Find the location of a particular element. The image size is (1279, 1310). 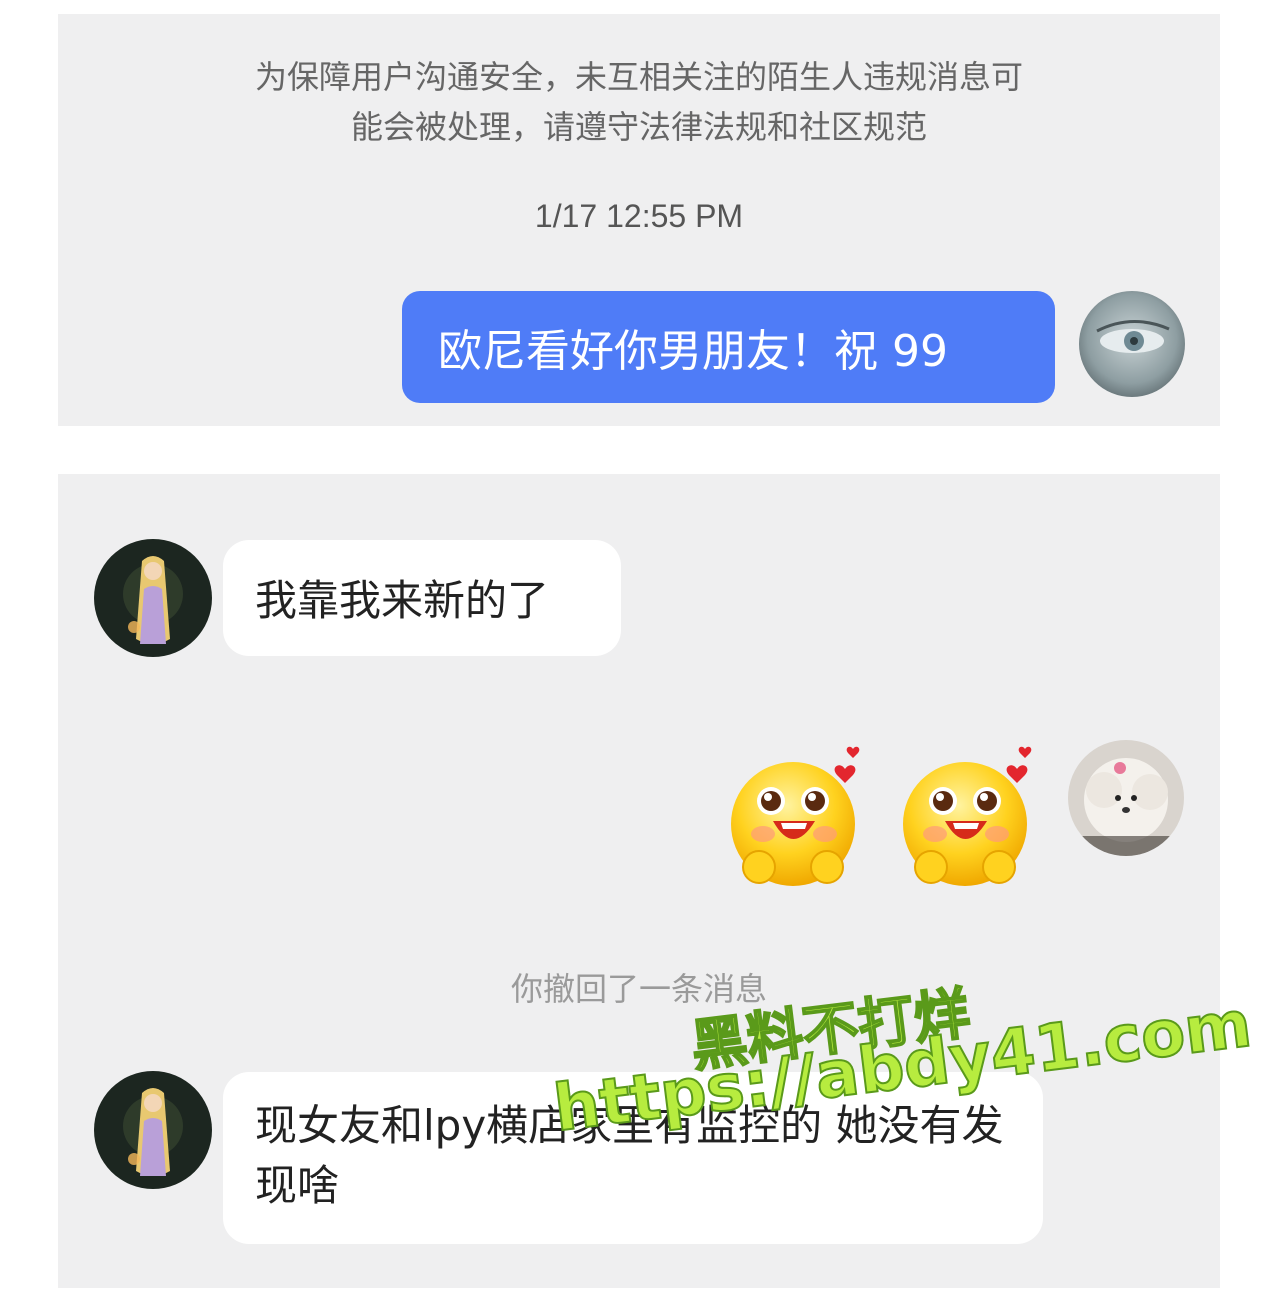

recall-notice: 你撤回了一条消息 is located at coordinates (638, 989).